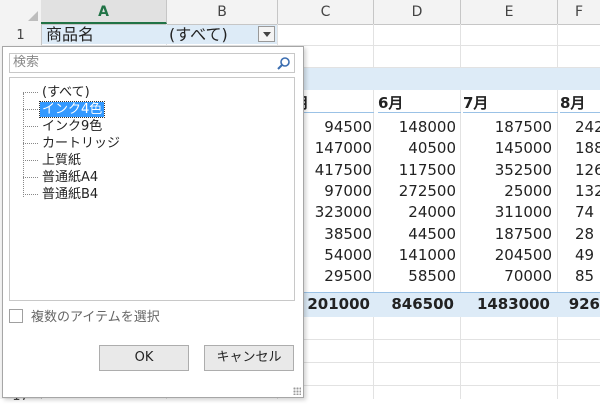  What do you see at coordinates (507, 212) in the screenshot?
I see `pivot-value-cell: 311000` at bounding box center [507, 212].